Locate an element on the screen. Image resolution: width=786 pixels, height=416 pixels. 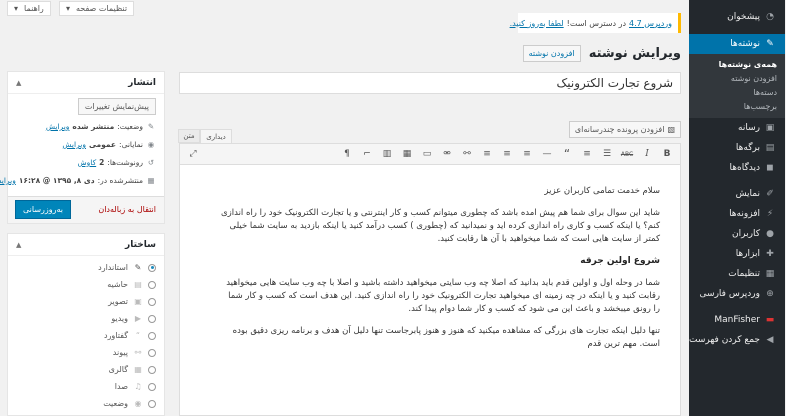
browse-revisions-link: کاوش is located at coordinates (88, 162).